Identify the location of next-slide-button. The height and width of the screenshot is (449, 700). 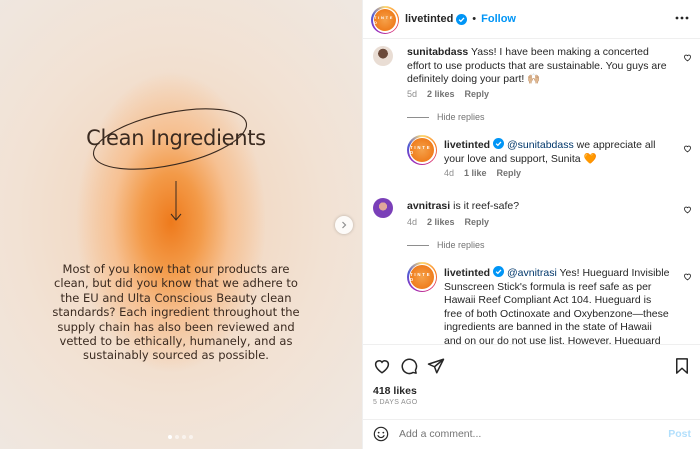
(344, 225).